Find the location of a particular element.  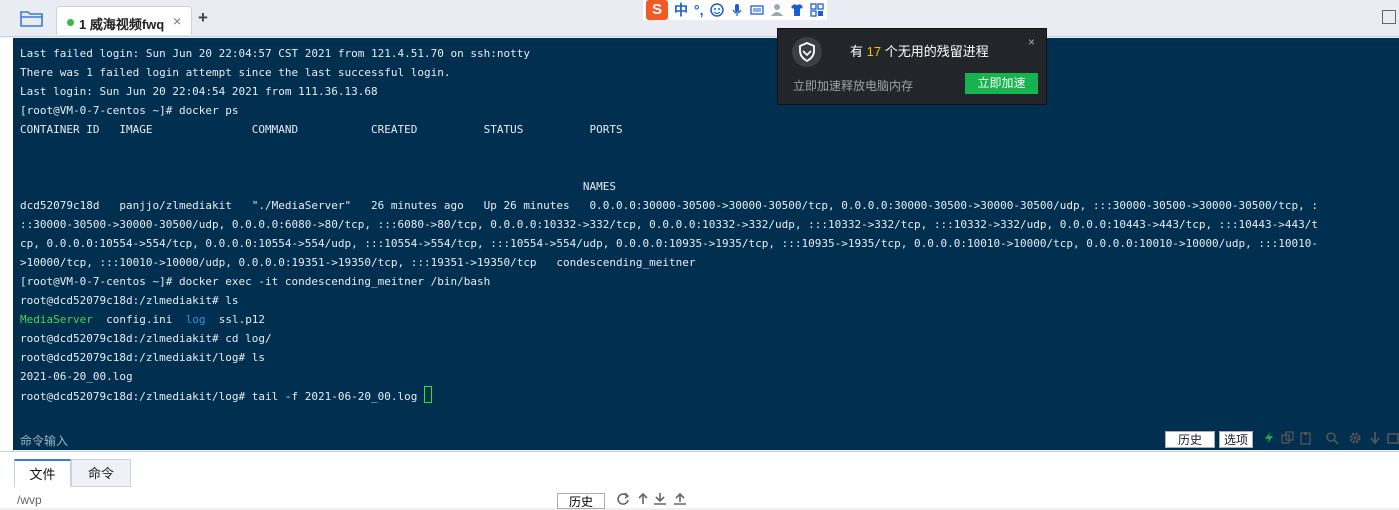

open-folder-icon is located at coordinates (32, 18).